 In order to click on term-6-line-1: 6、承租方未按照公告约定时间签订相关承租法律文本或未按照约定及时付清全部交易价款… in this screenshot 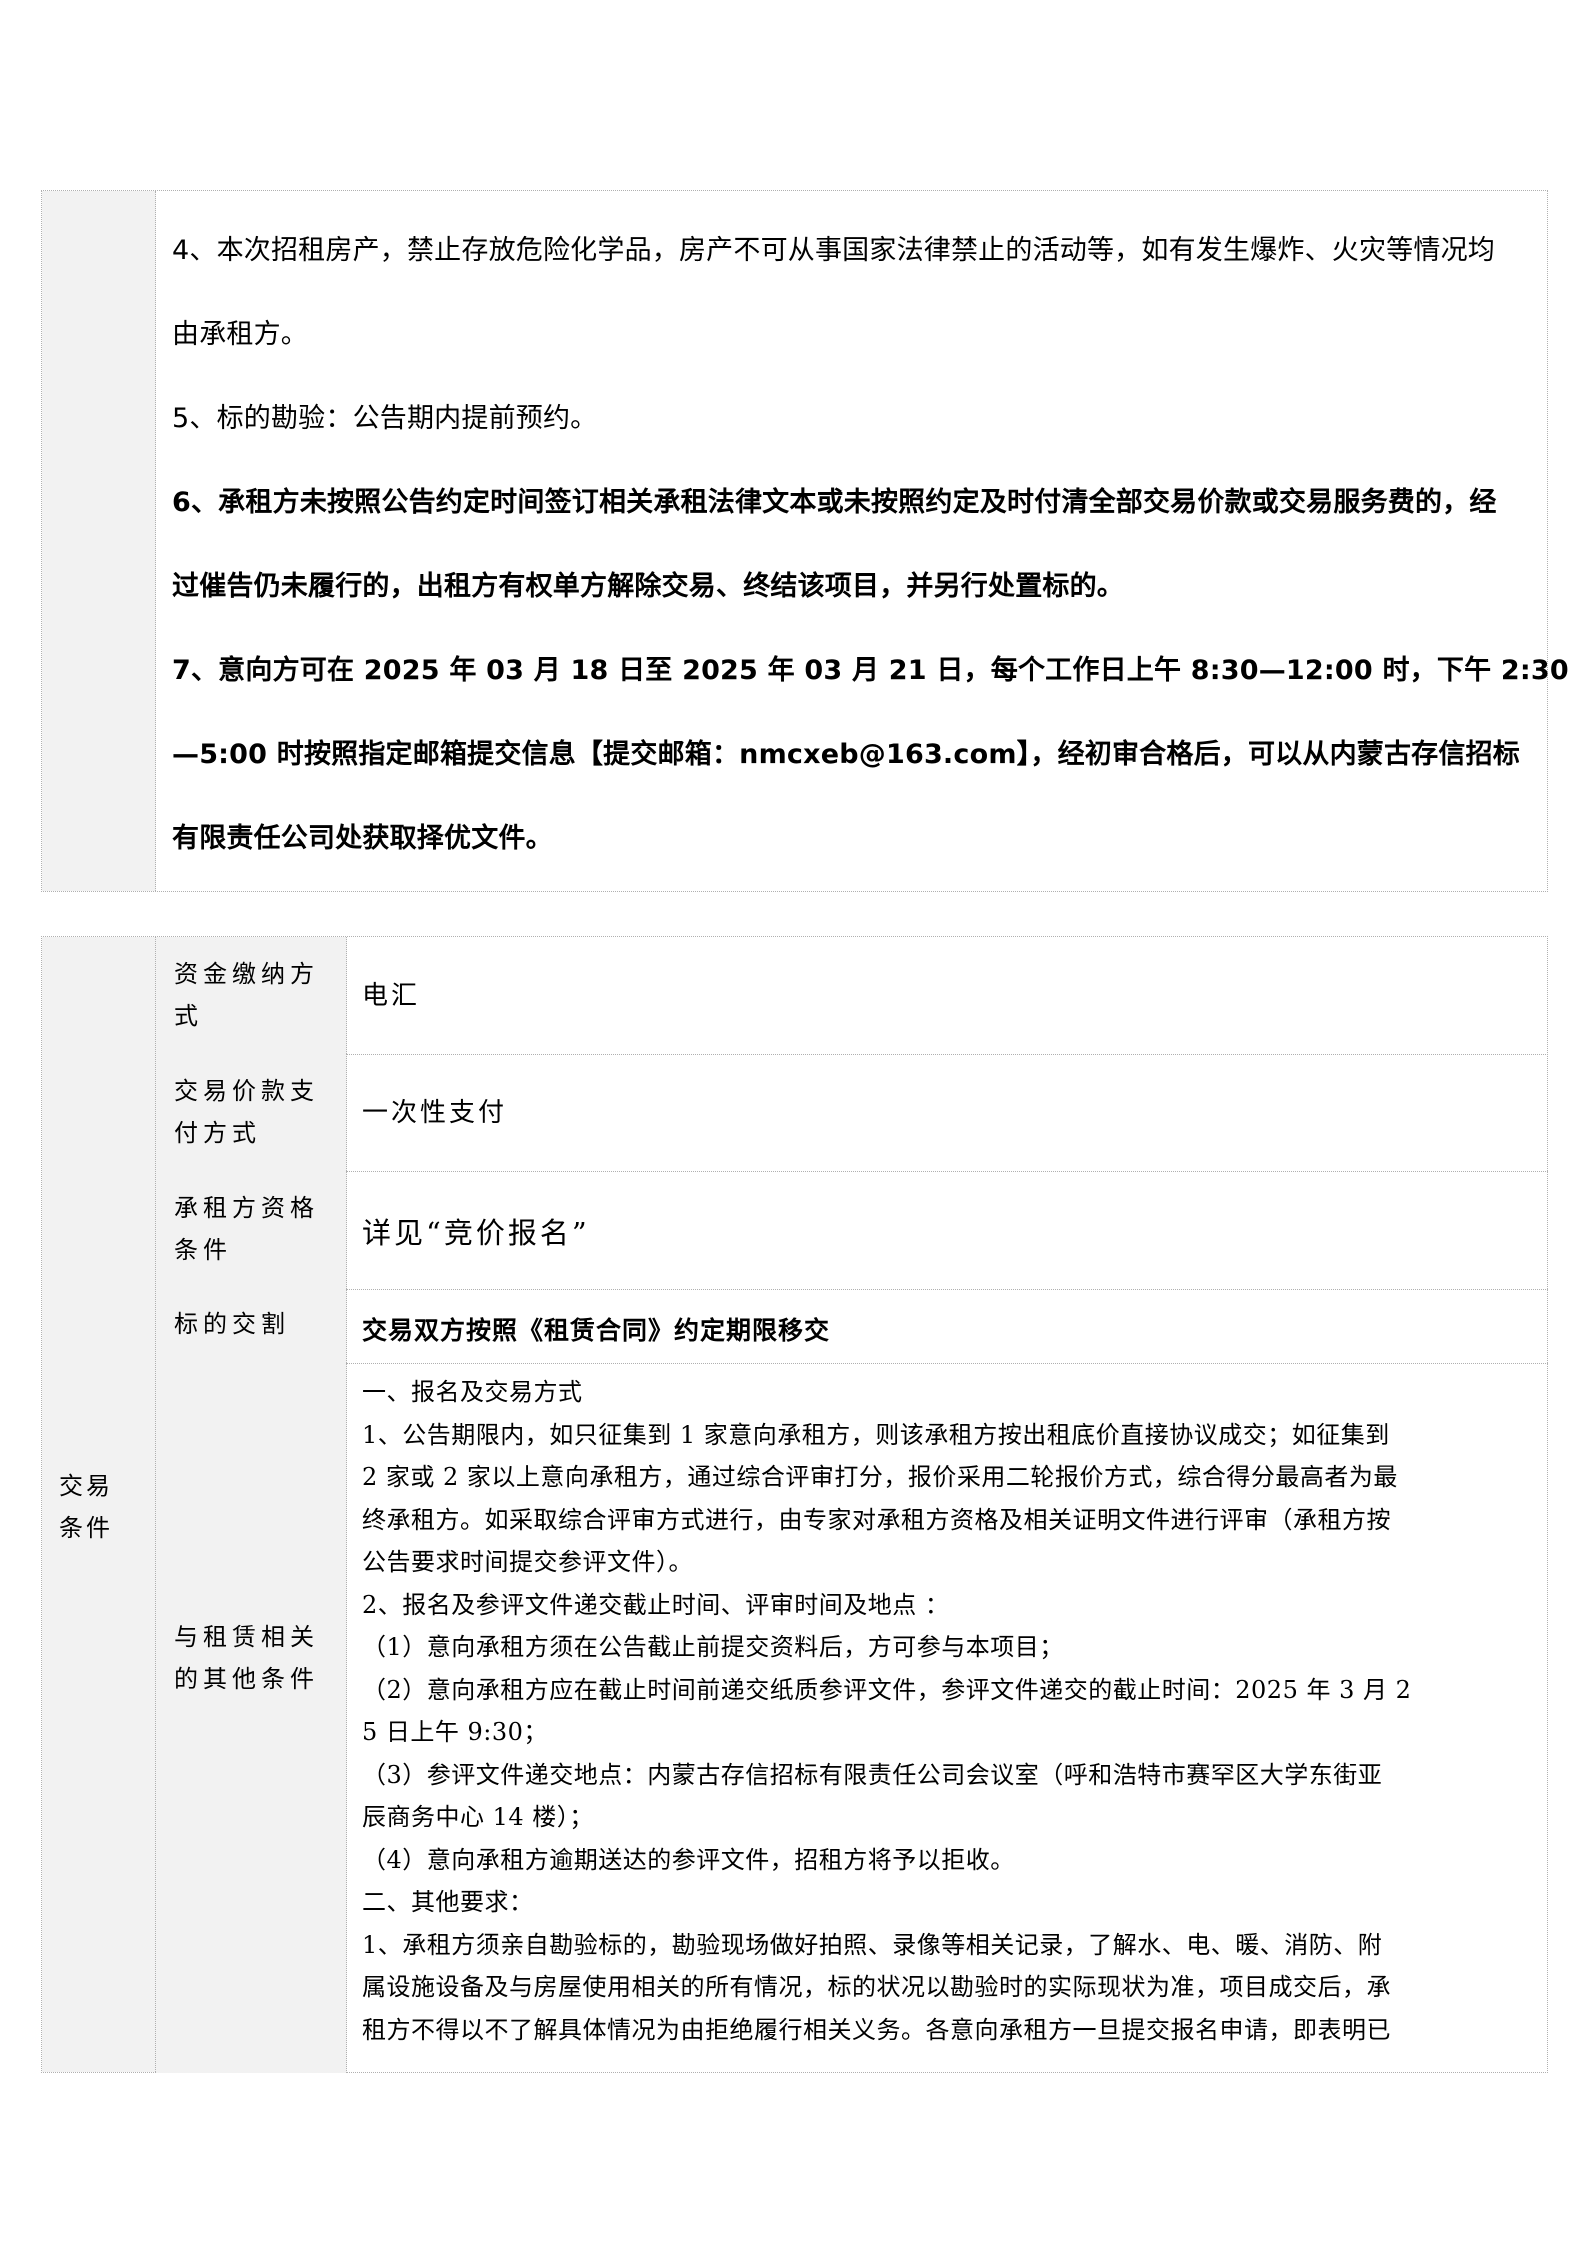, I will do `click(834, 502)`.